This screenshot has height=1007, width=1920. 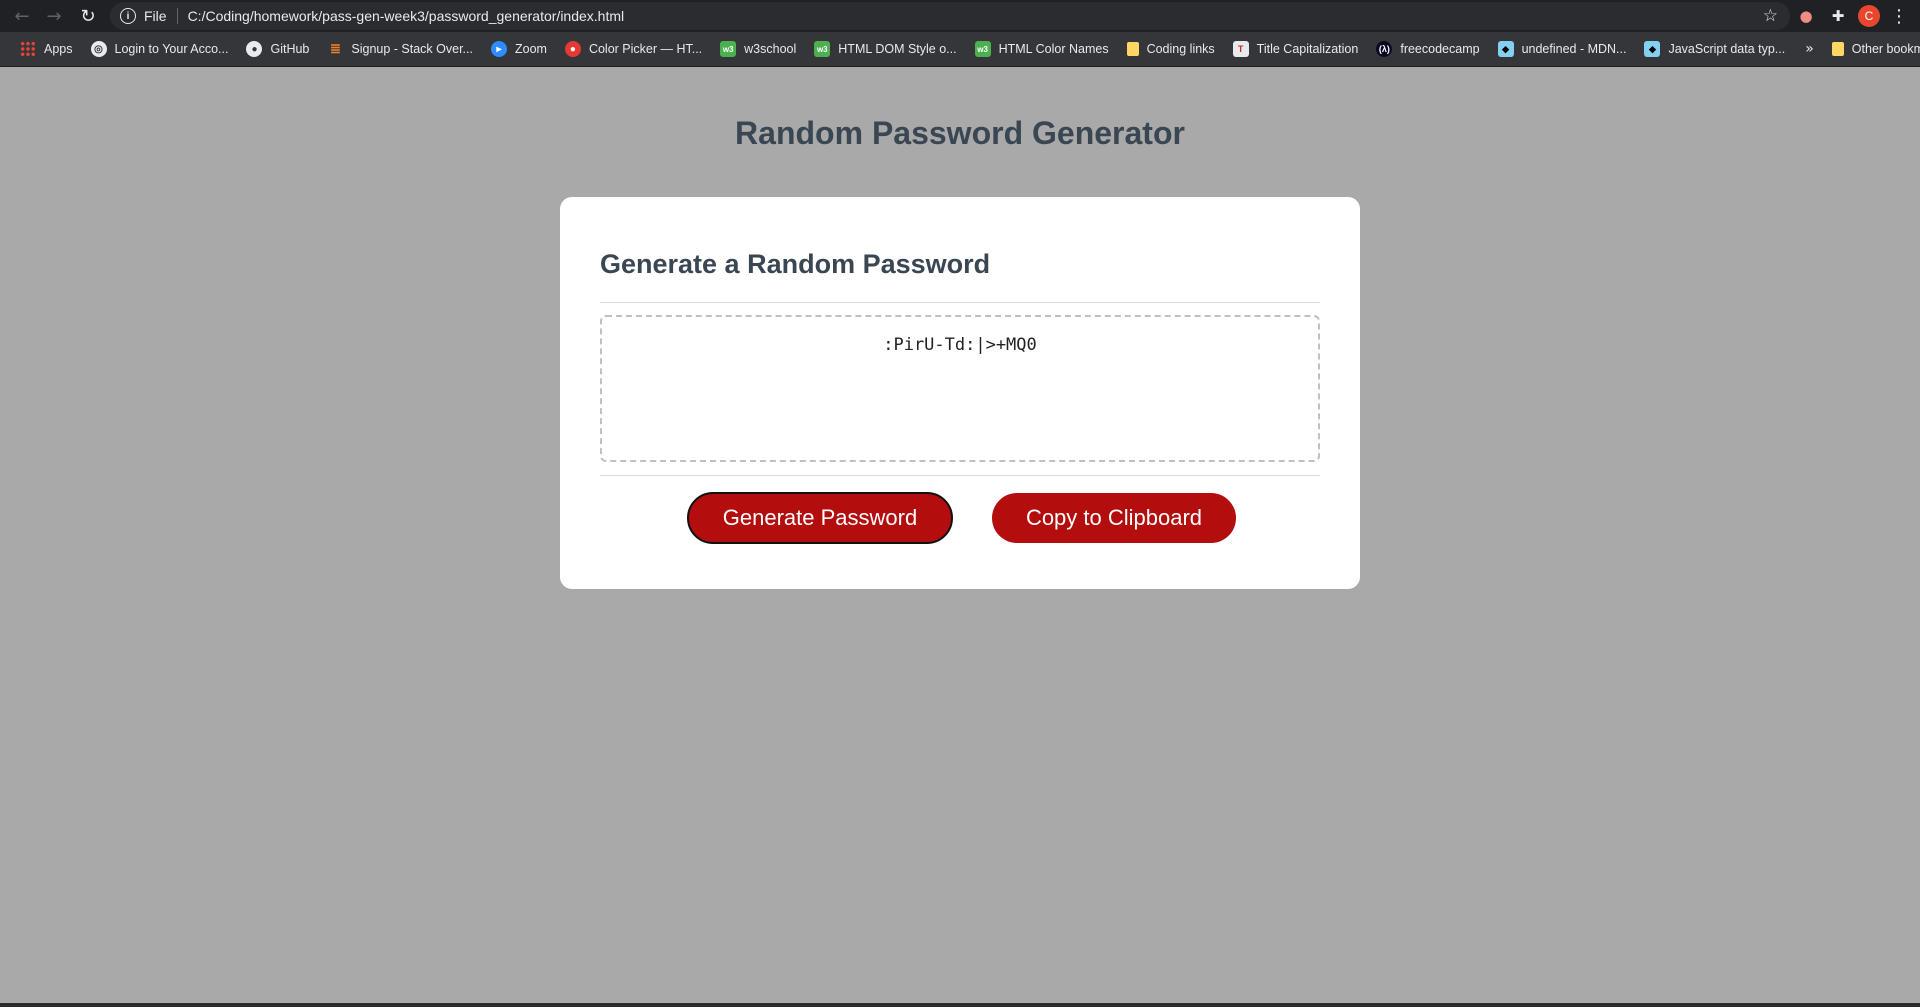 I want to click on password-output: :PirU-Td:|>+MQ0, so click(x=960, y=388).